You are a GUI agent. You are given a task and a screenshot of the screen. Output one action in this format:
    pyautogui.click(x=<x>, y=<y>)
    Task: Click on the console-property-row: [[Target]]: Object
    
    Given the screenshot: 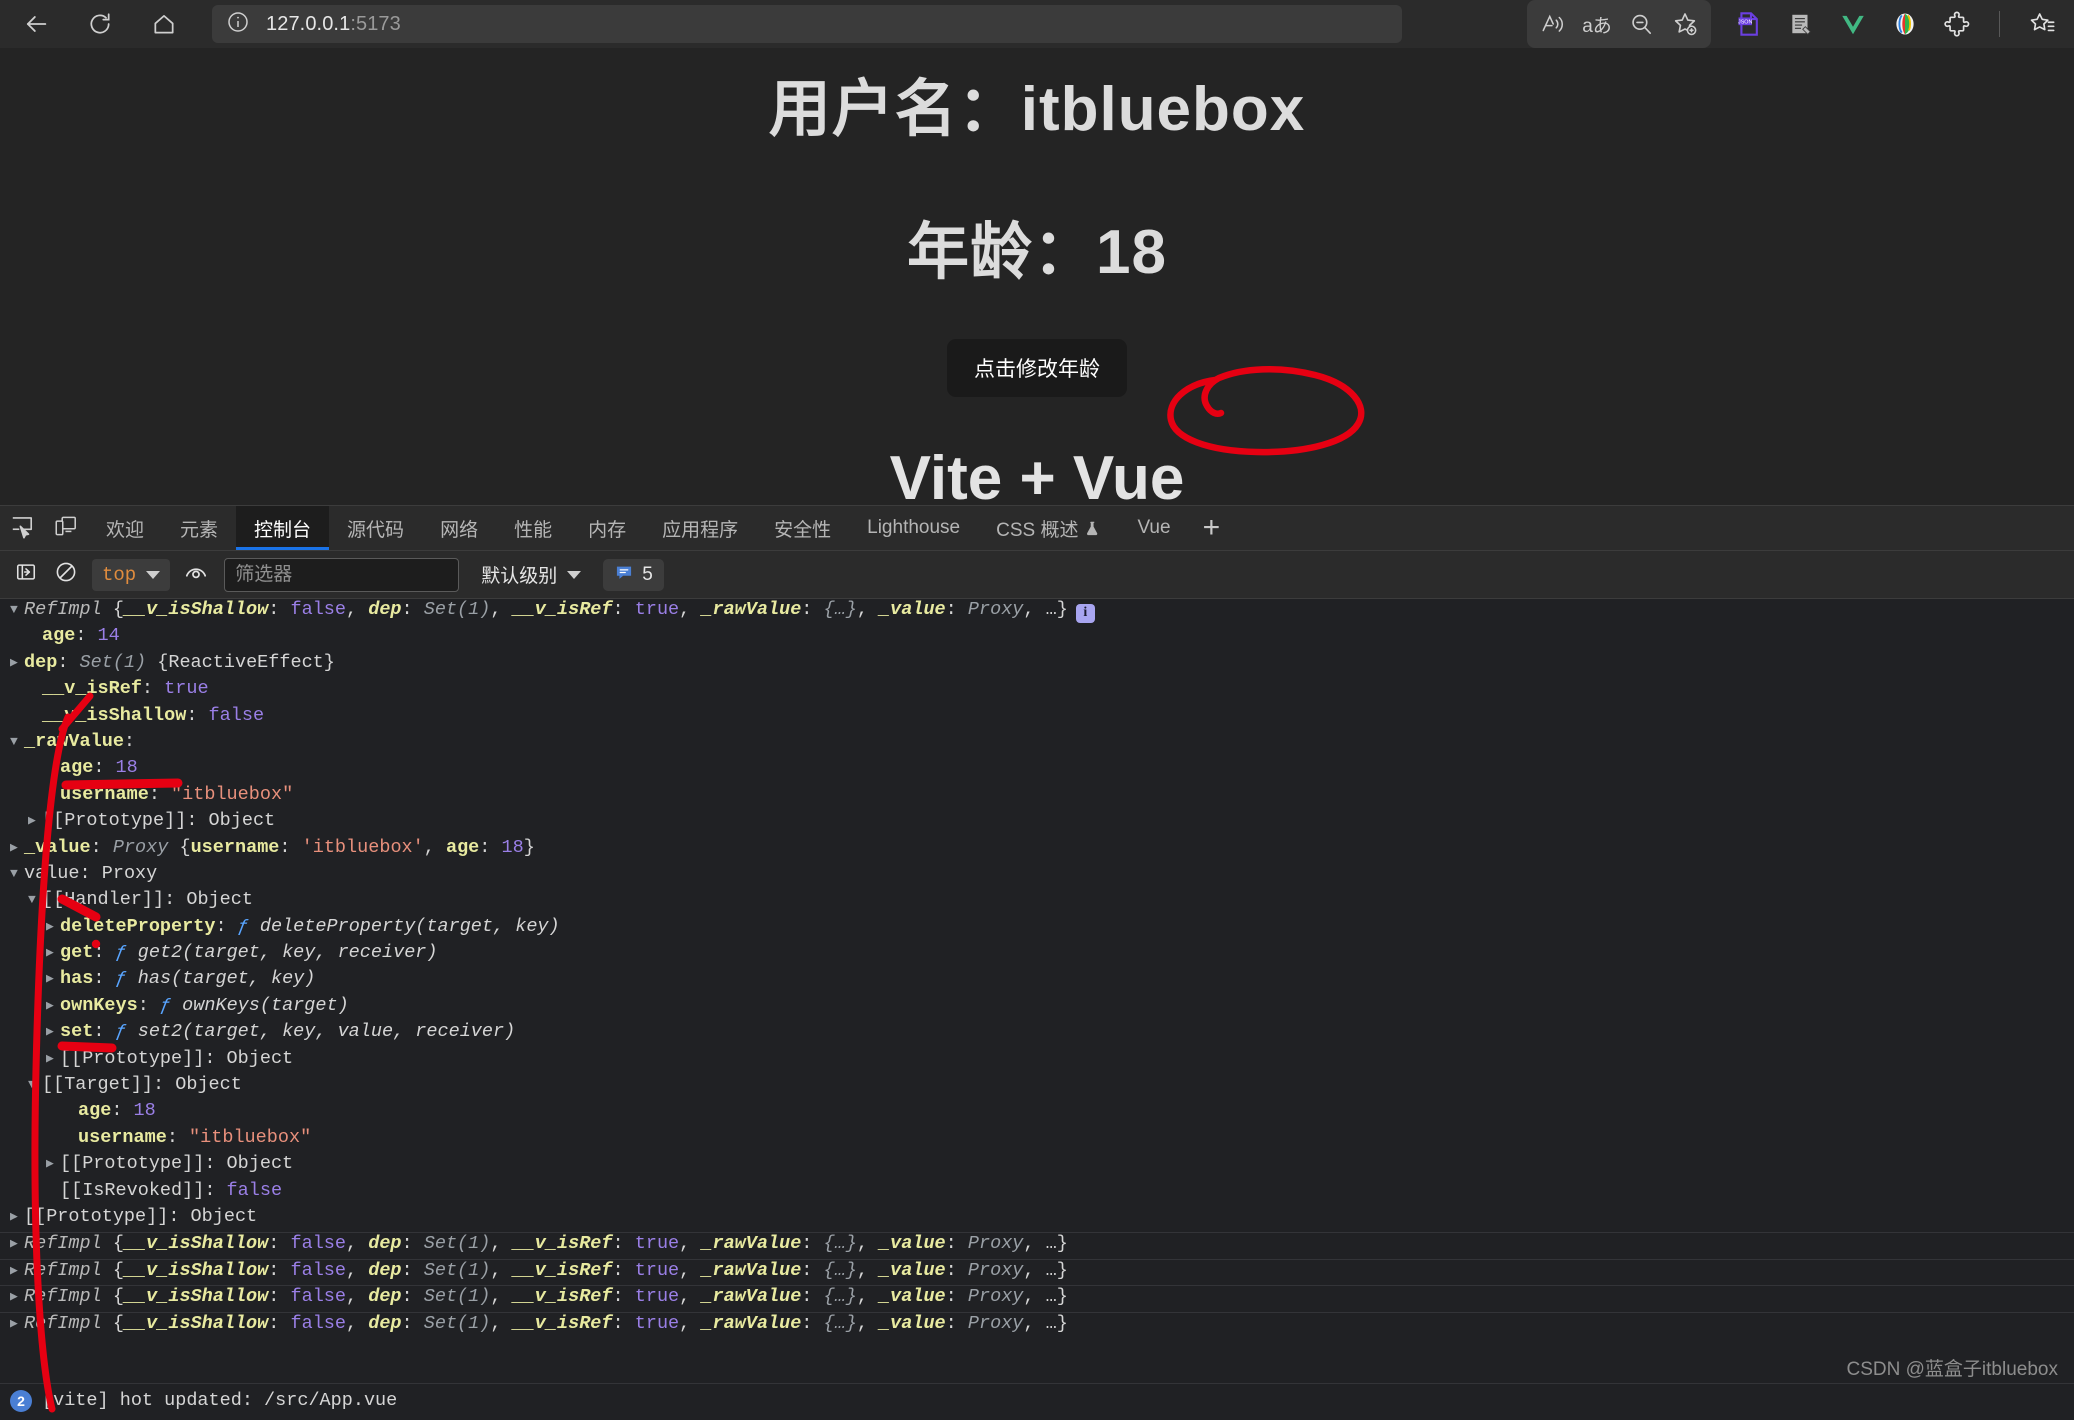 What is the action you would take?
    pyautogui.click(x=1037, y=1087)
    